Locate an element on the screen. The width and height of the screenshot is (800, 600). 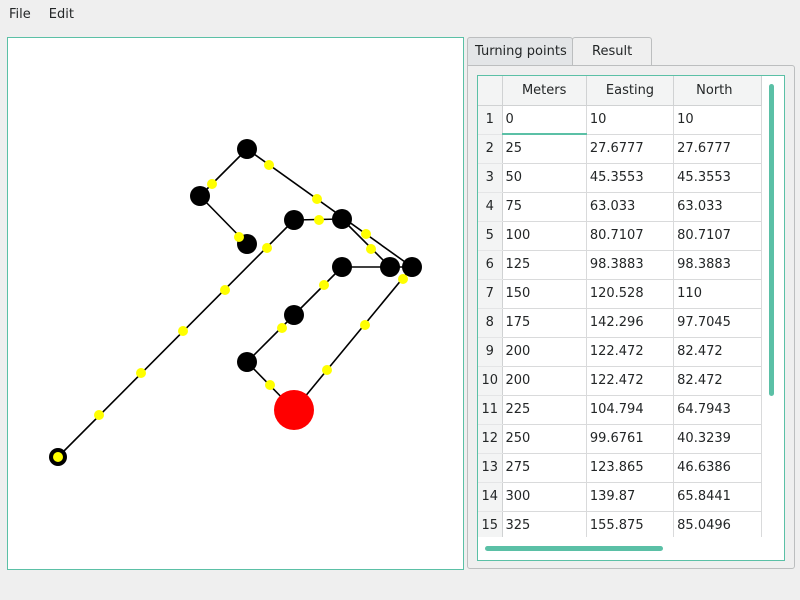
table-cell: 300 is located at coordinates (544, 497).